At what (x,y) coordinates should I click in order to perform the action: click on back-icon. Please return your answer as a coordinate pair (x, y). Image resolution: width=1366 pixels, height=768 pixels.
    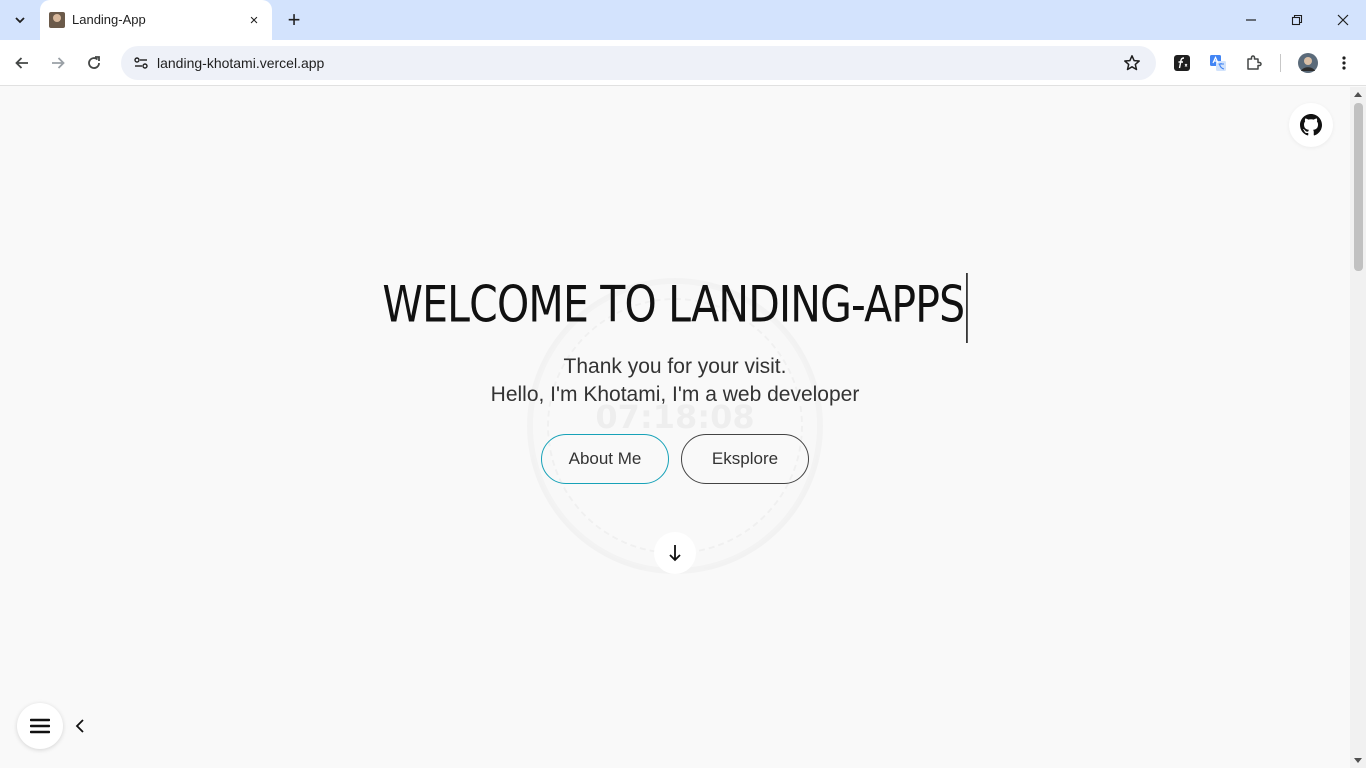
    Looking at the image, I should click on (21, 63).